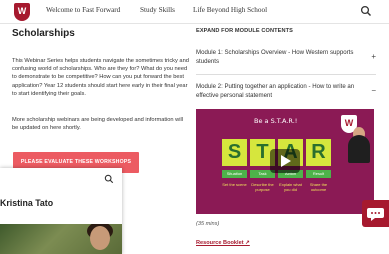 This screenshot has height=254, width=389. What do you see at coordinates (22, 12) in the screenshot?
I see `western-logo-icon: W` at bounding box center [22, 12].